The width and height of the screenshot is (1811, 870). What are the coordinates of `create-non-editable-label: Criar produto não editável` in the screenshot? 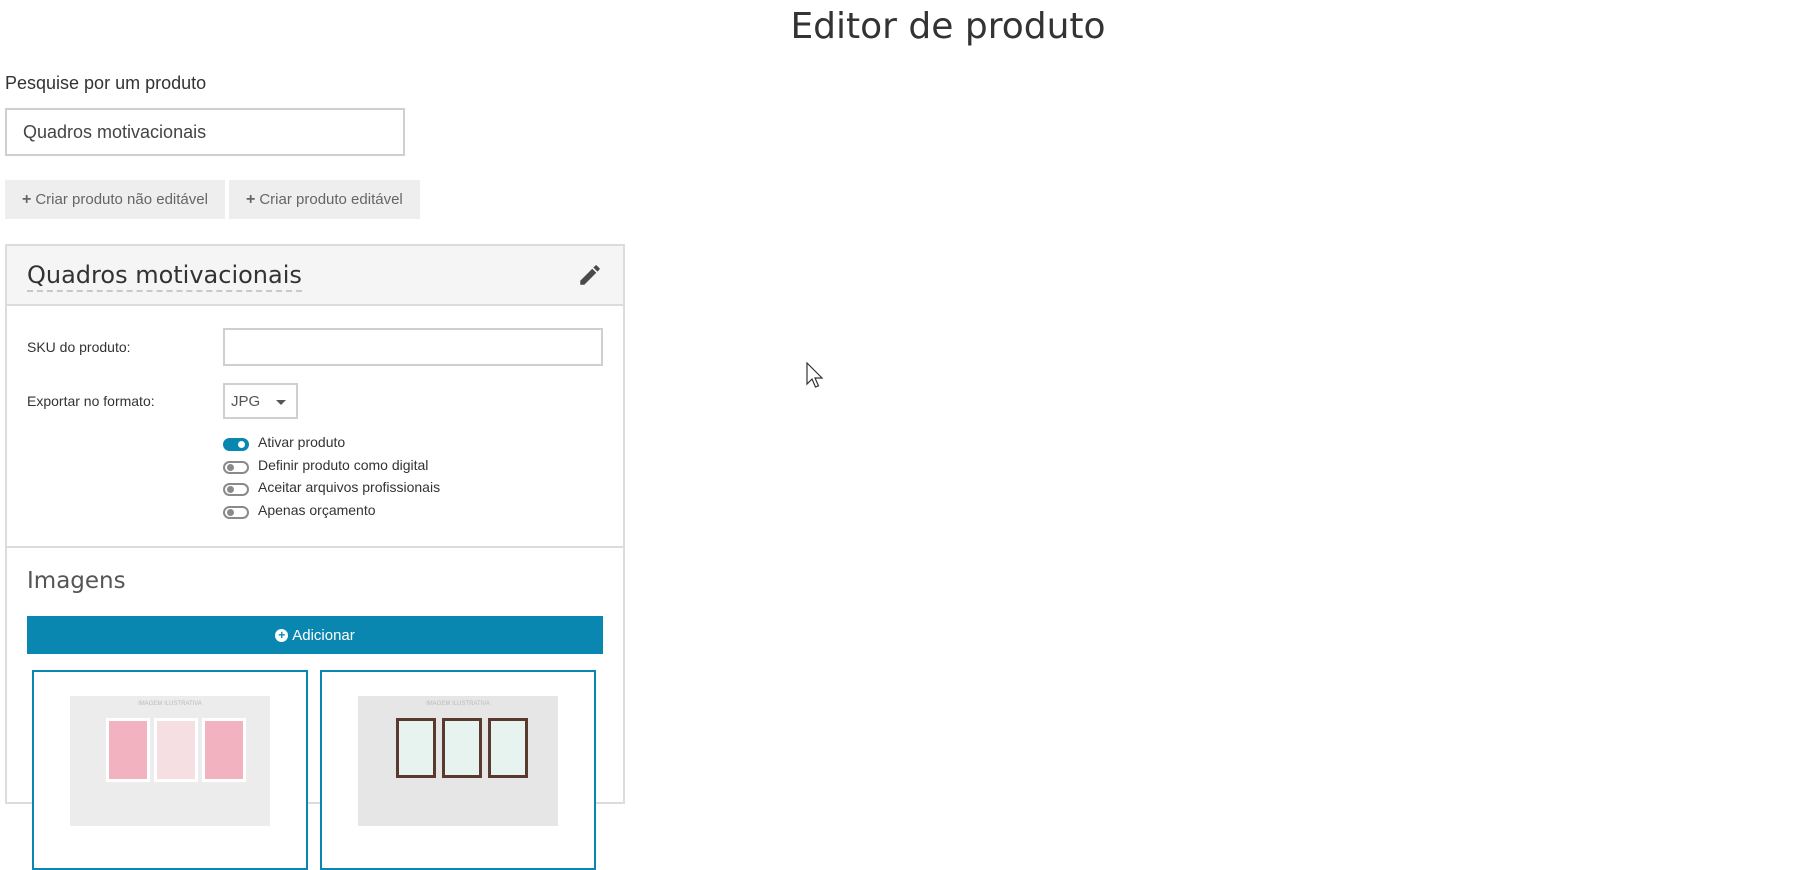 It's located at (121, 199).